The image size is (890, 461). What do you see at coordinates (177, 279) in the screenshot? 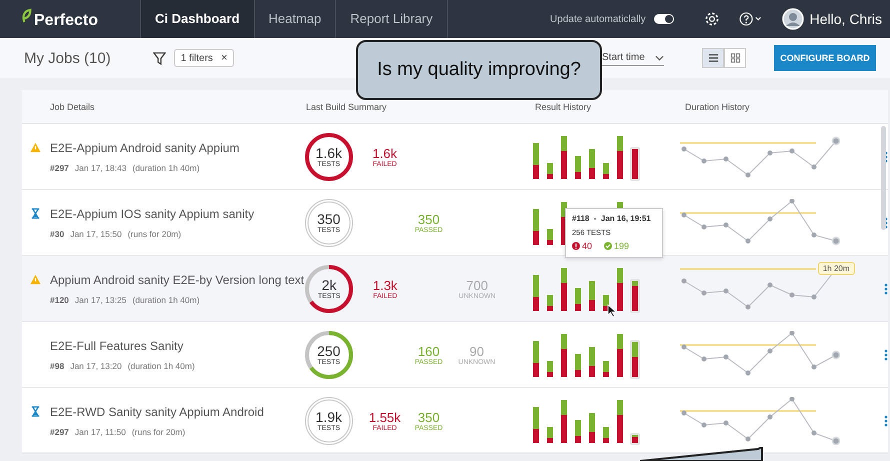
I see `job-name: Appium Android sanity E2E-by Version long text` at bounding box center [177, 279].